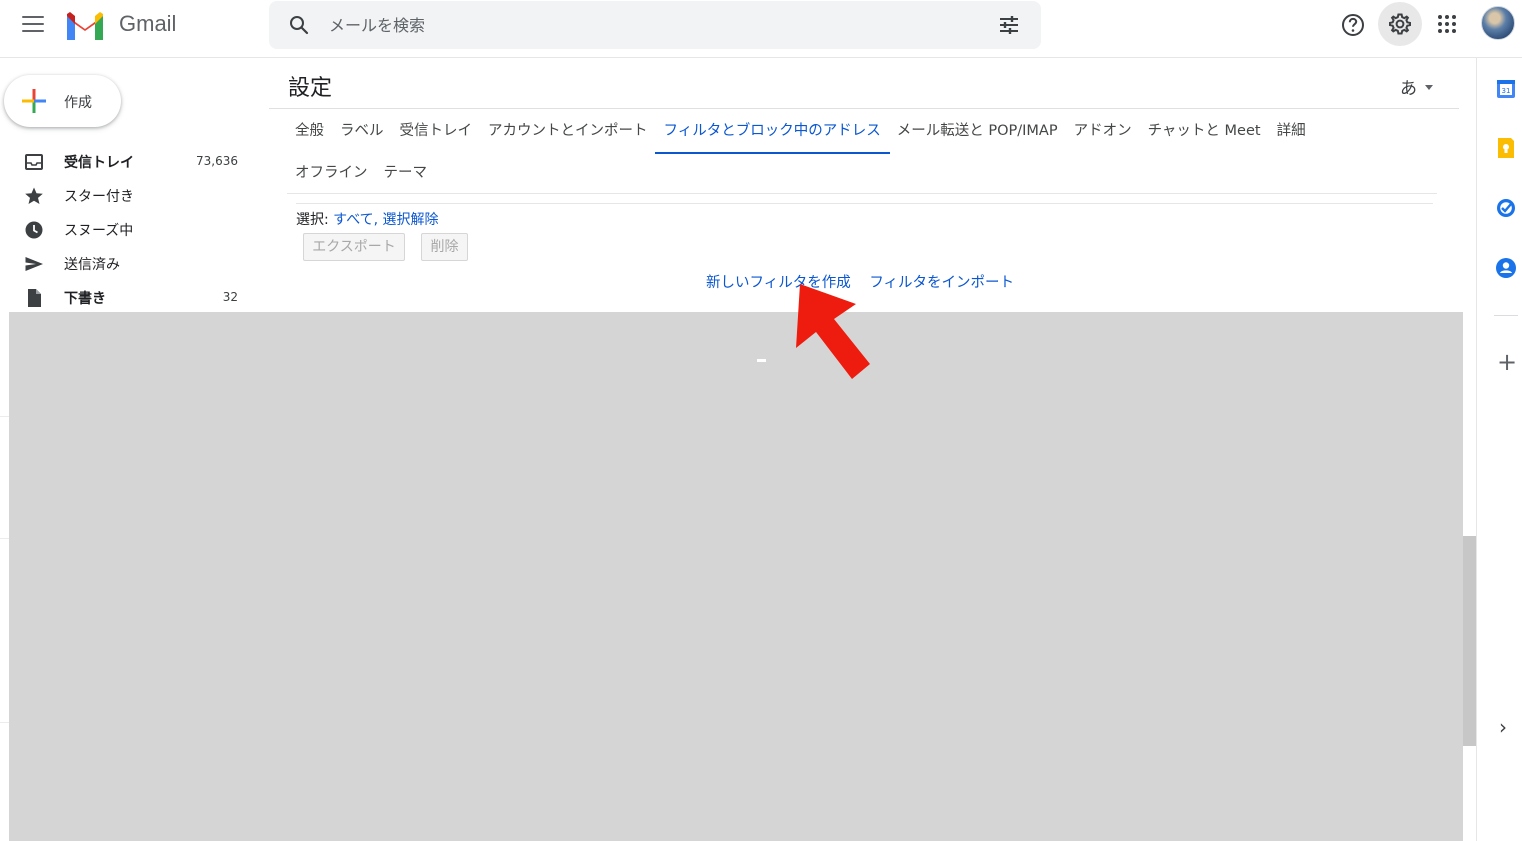 The image size is (1522, 841). Describe the element at coordinates (99, 163) in the screenshot. I see `sidebar-item-label: 受信トレイ` at that location.